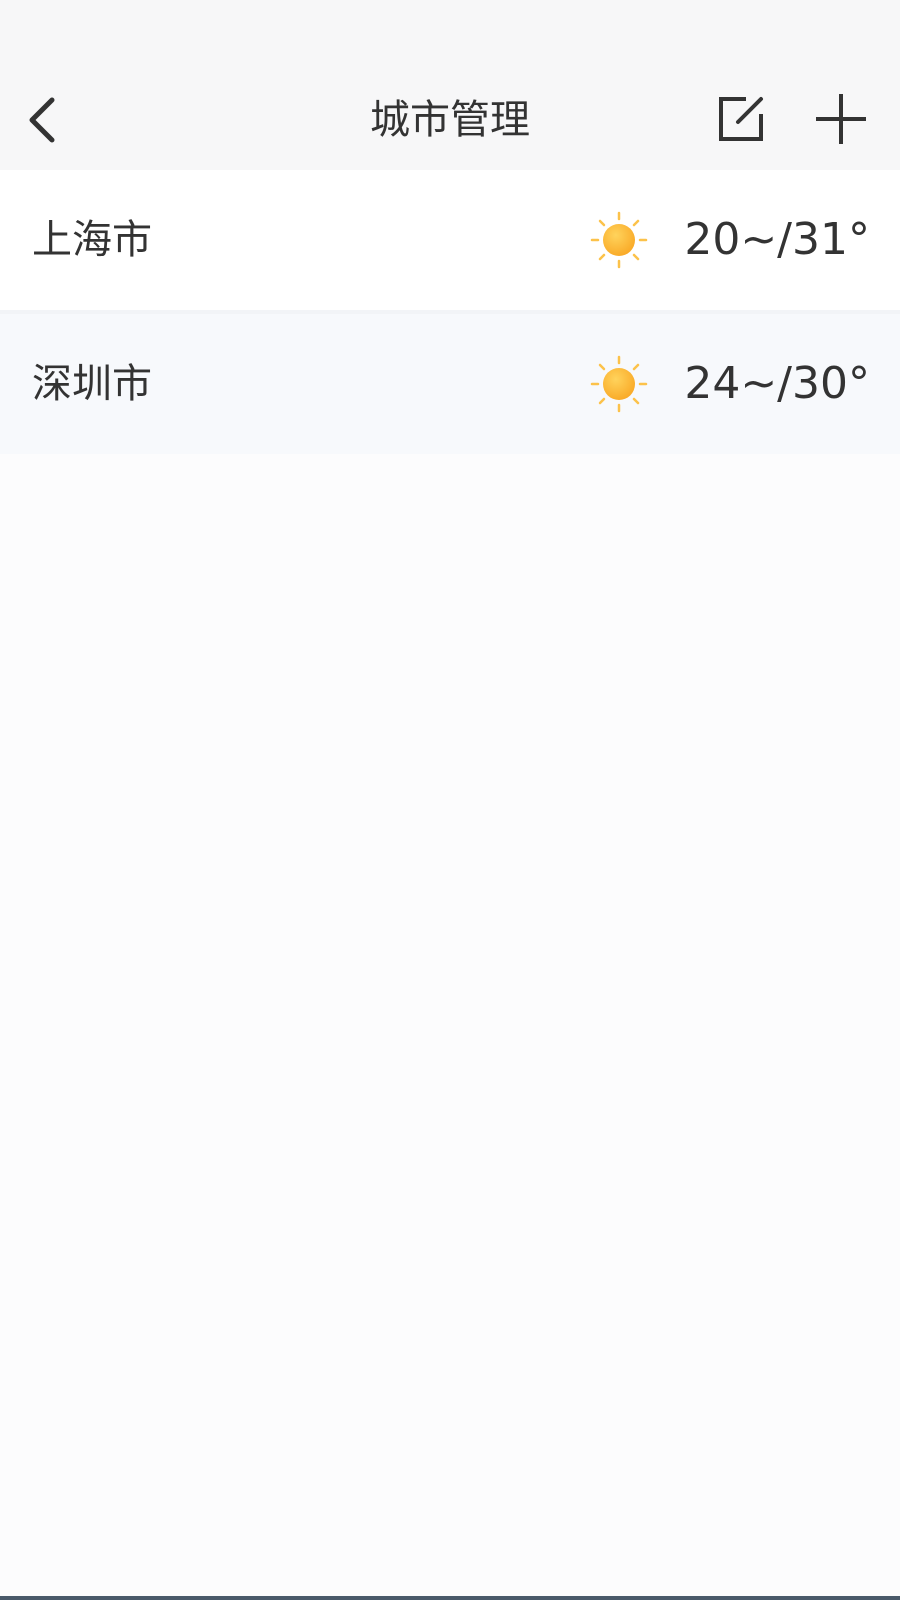 The image size is (900, 1600). I want to click on edit-square-icon, so click(741, 119).